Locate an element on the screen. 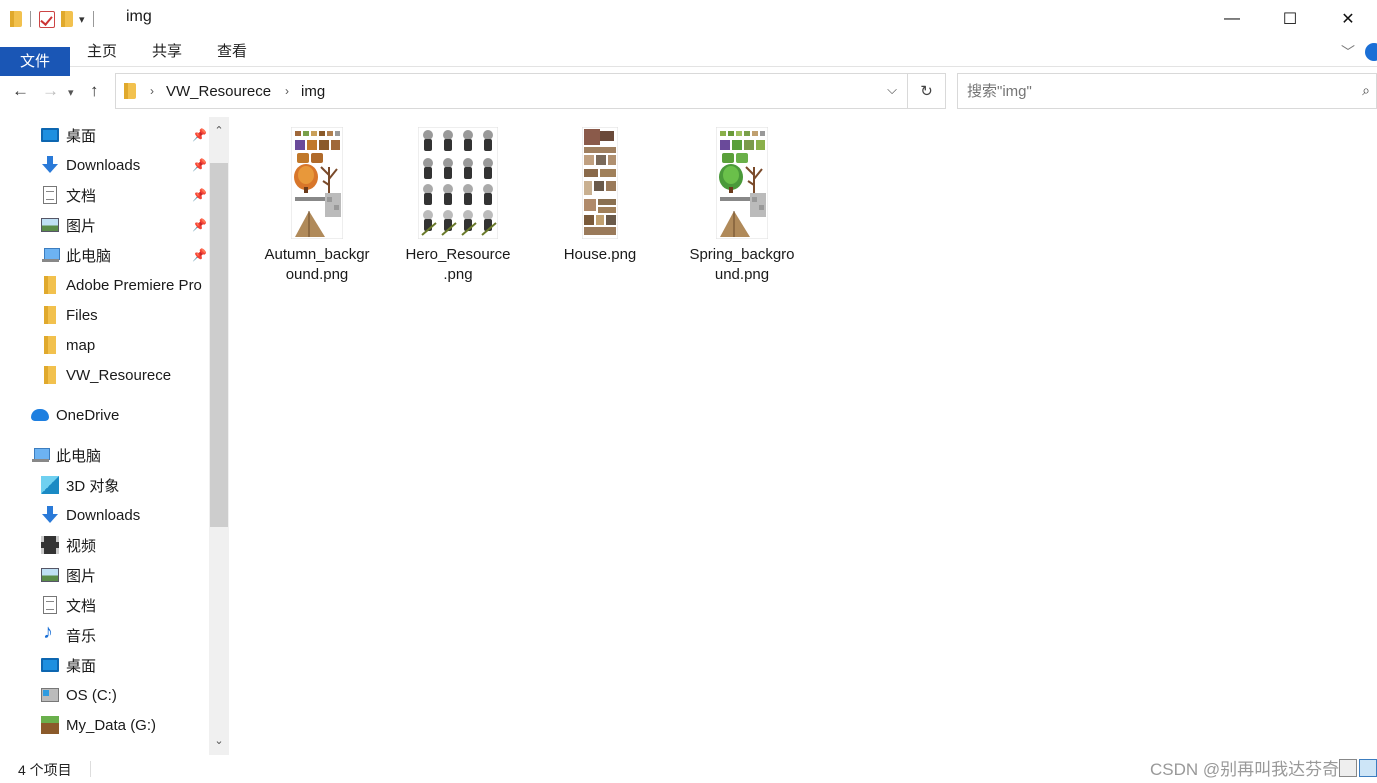 This screenshot has width=1377, height=783. sidebar-item-documents-pc: 文档 is located at coordinates (68, 605).